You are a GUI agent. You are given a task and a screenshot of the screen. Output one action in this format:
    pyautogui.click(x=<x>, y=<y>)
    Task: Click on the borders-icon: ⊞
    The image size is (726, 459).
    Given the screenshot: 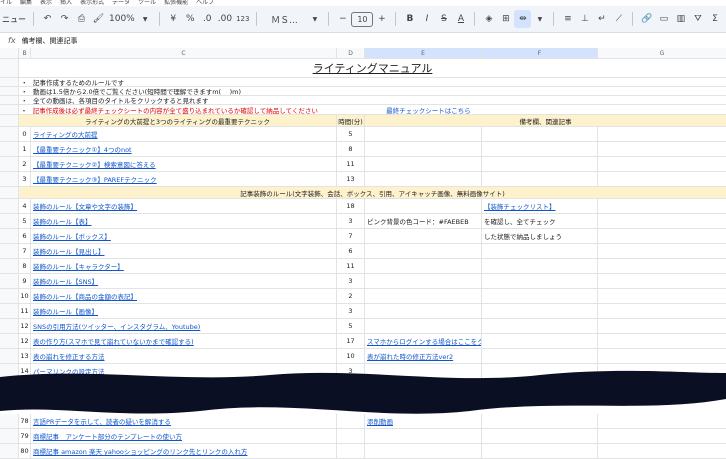 What is the action you would take?
    pyautogui.click(x=505, y=19)
    